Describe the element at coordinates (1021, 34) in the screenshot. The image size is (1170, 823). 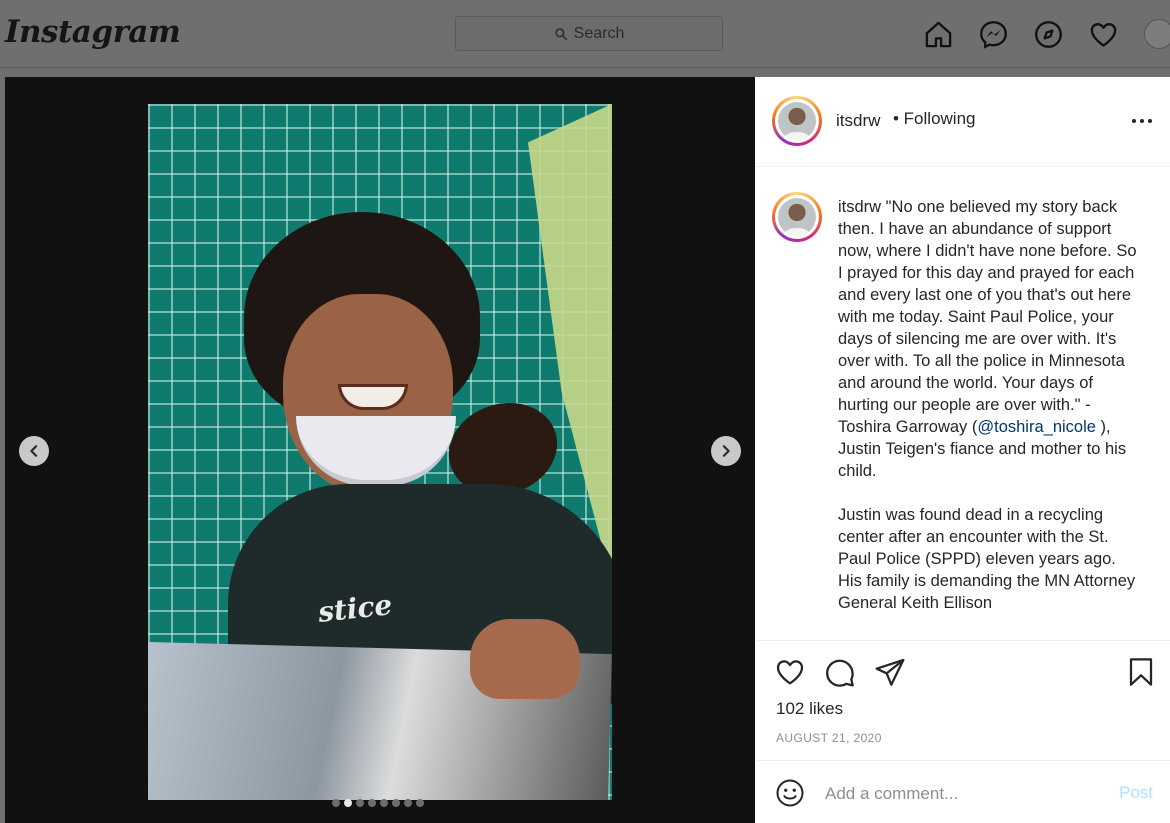
I see `nav-icons` at that location.